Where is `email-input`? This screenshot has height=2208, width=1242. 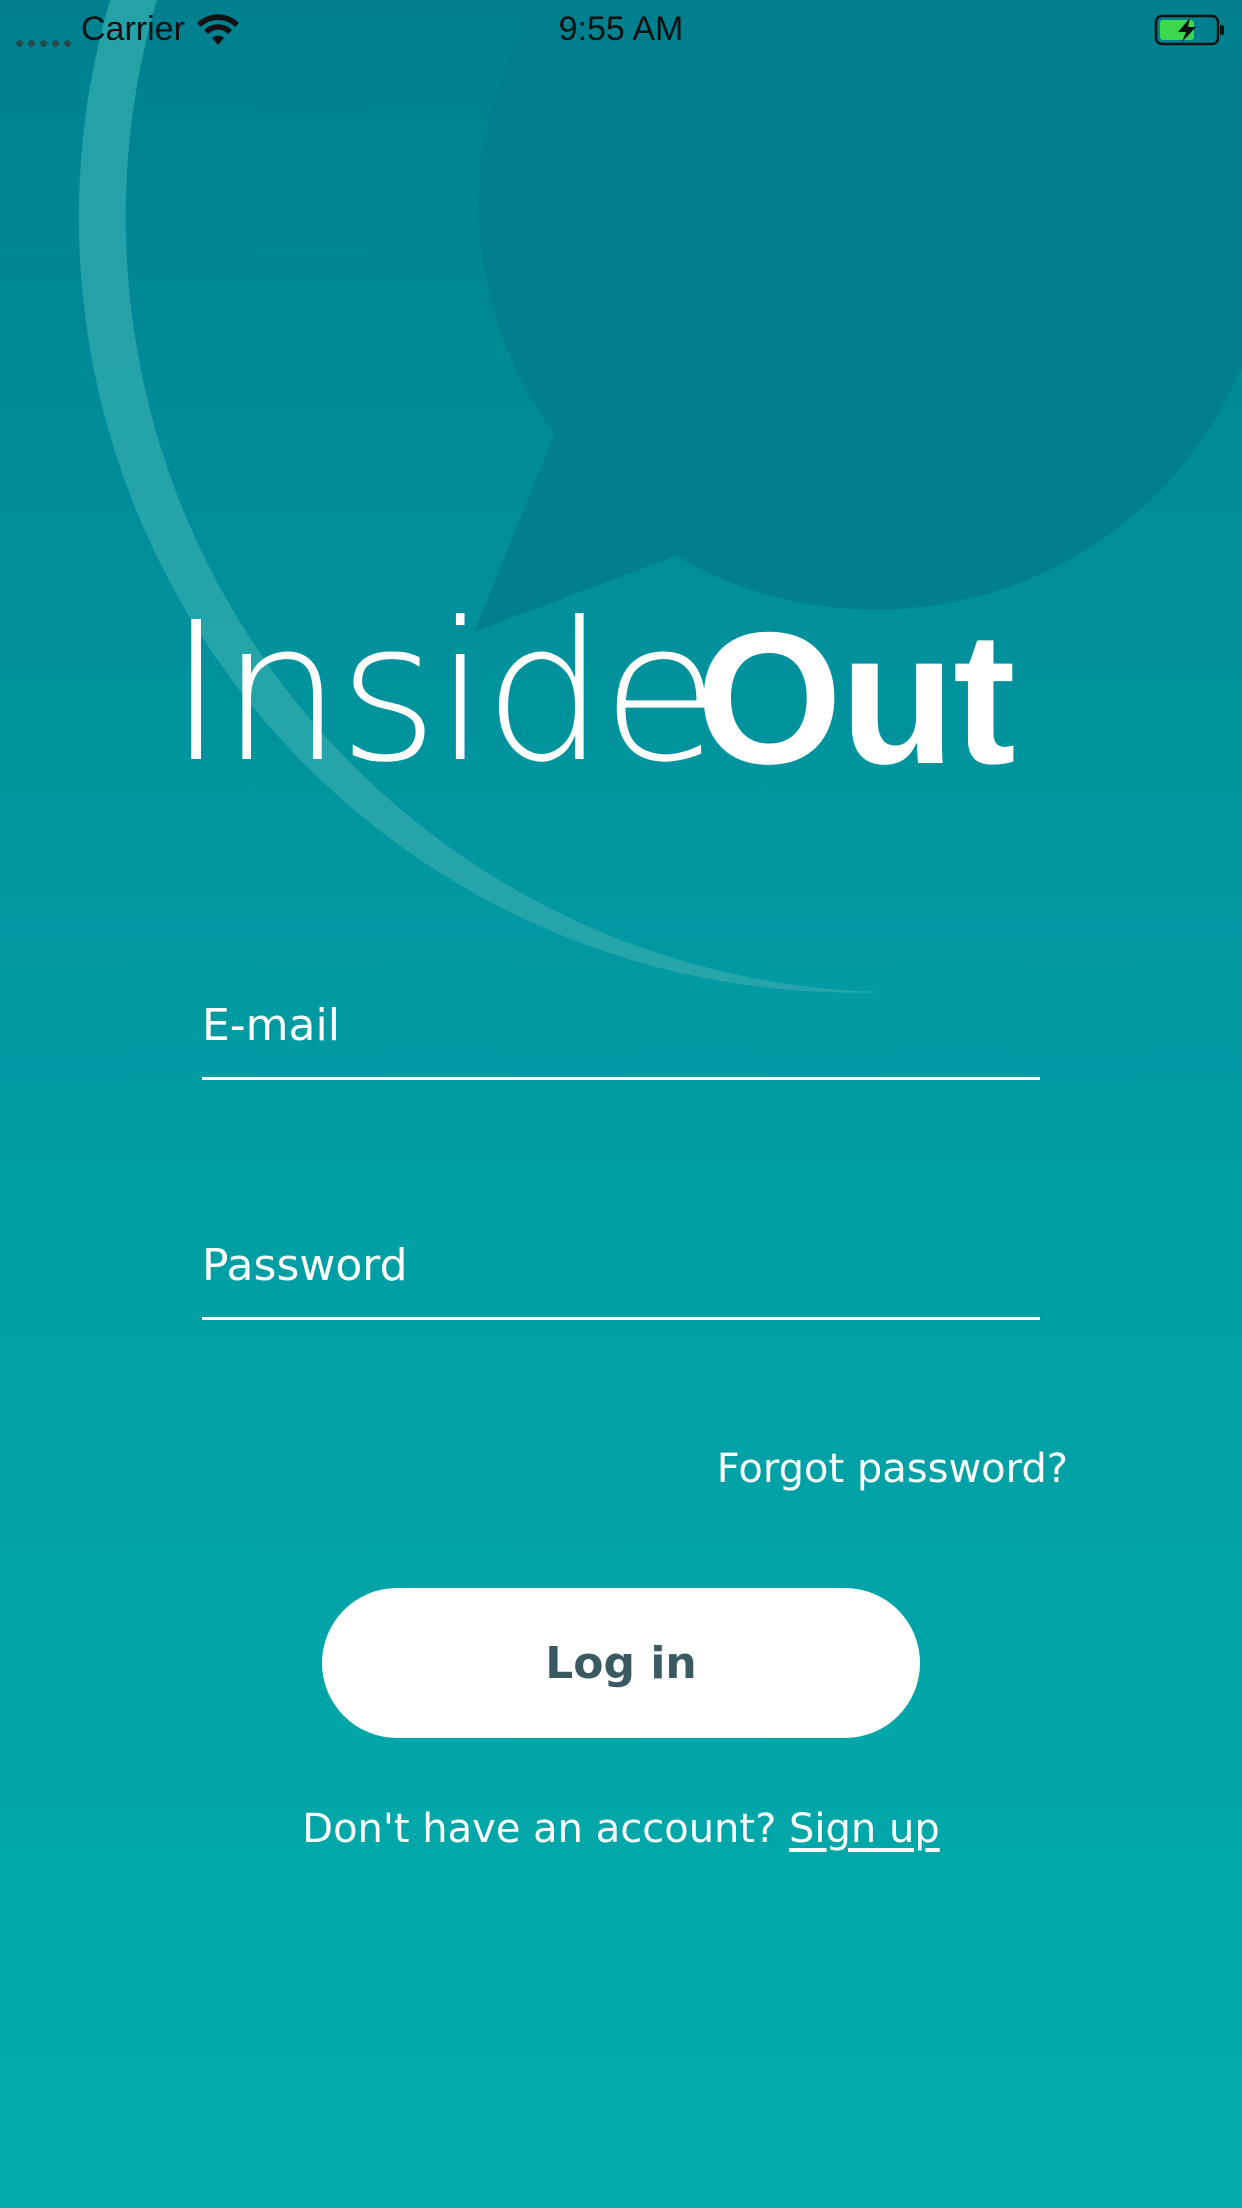
email-input is located at coordinates (621, 1033).